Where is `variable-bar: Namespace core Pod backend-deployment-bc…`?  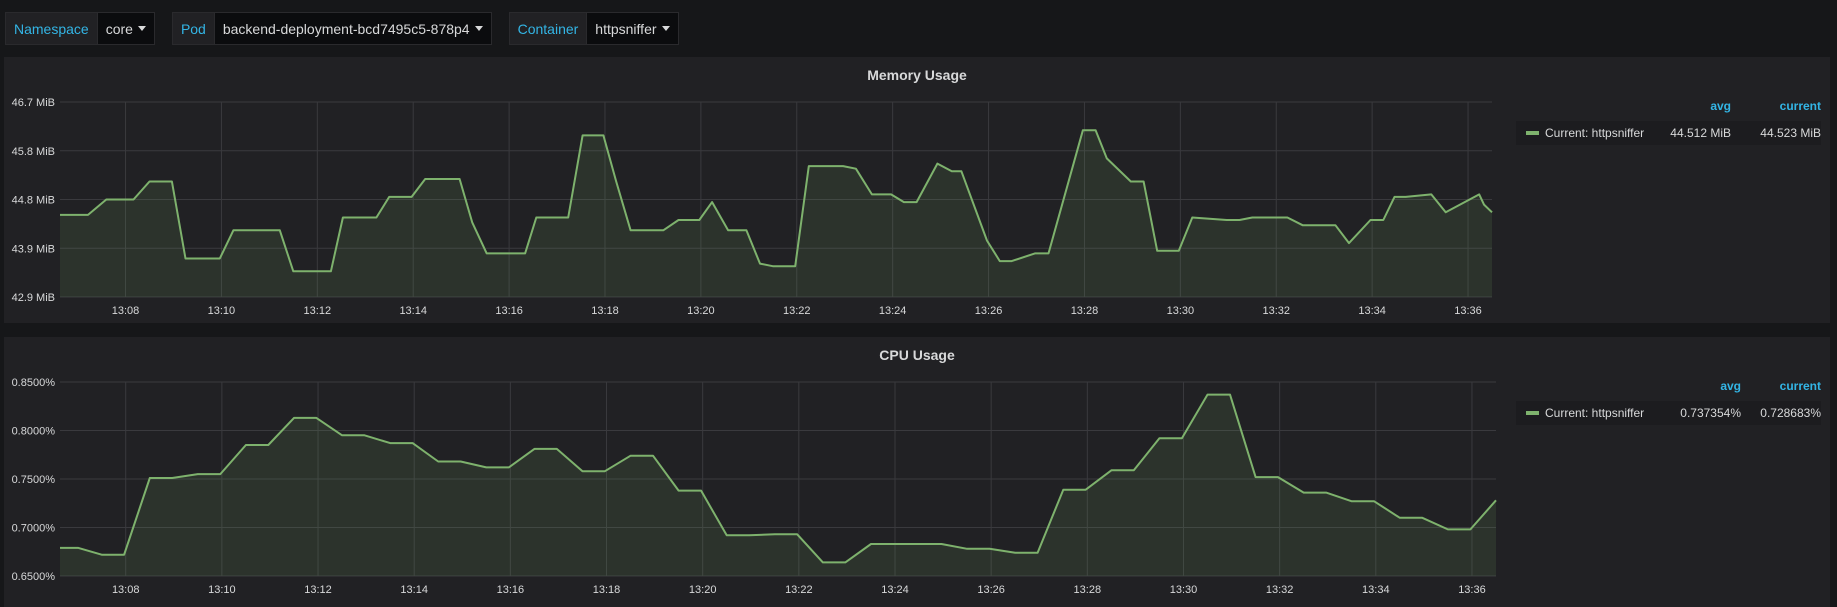
variable-bar: Namespace core Pod backend-deployment-bc… is located at coordinates (350, 28).